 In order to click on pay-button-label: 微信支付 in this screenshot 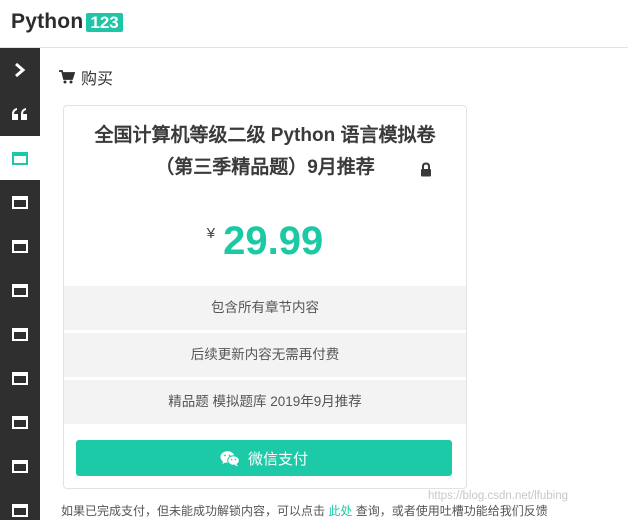, I will do `click(277, 459)`.